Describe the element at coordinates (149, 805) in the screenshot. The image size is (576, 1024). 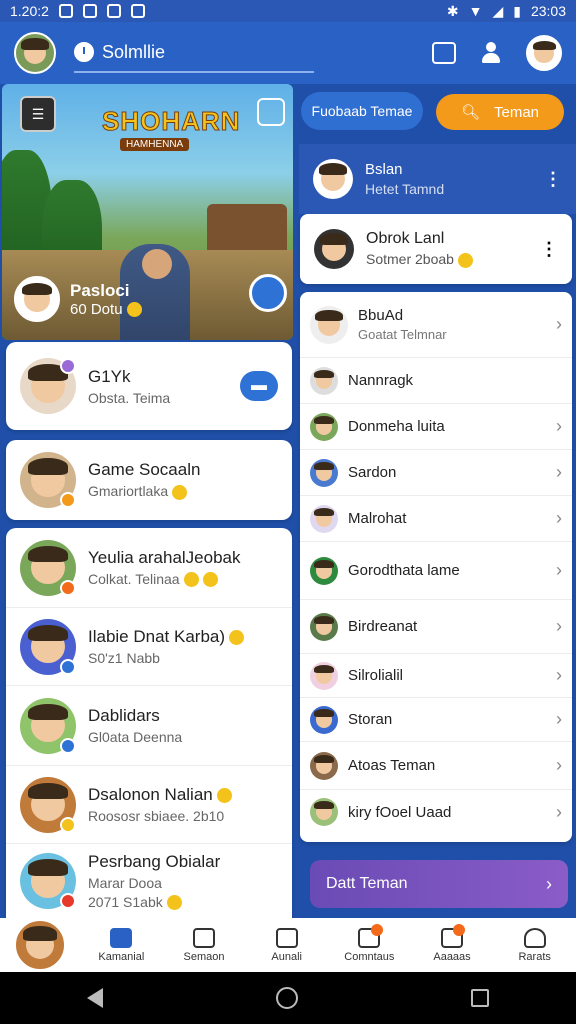
I see `list-item: Dsalonon Nalian Roososr sbiaee. 2b10` at that location.